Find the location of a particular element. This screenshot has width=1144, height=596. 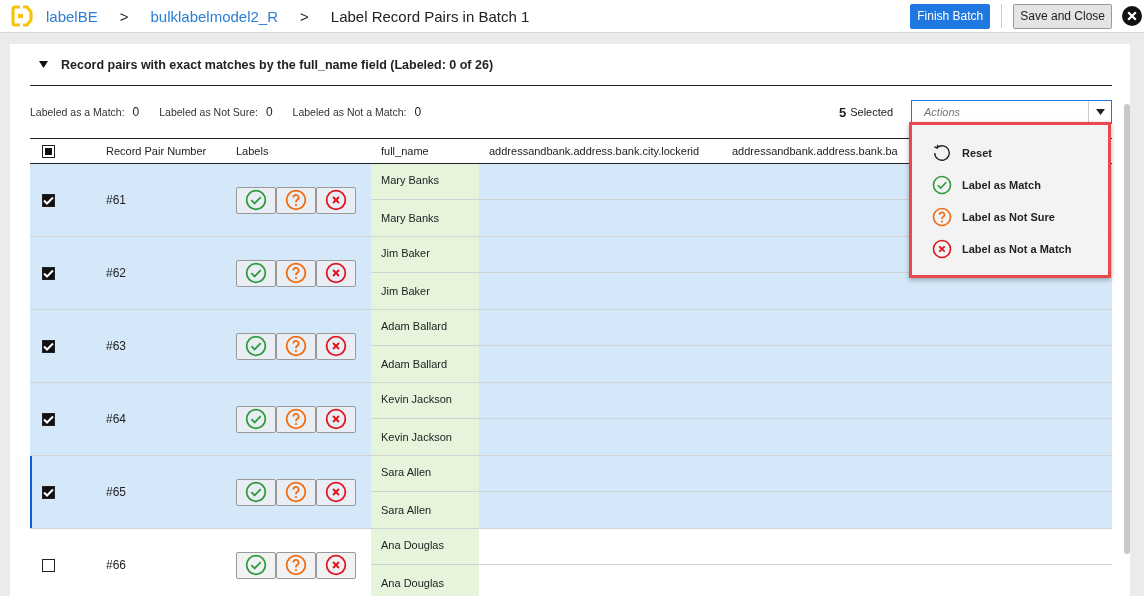

count-label: Labeled as Not Sure: is located at coordinates (208, 112).